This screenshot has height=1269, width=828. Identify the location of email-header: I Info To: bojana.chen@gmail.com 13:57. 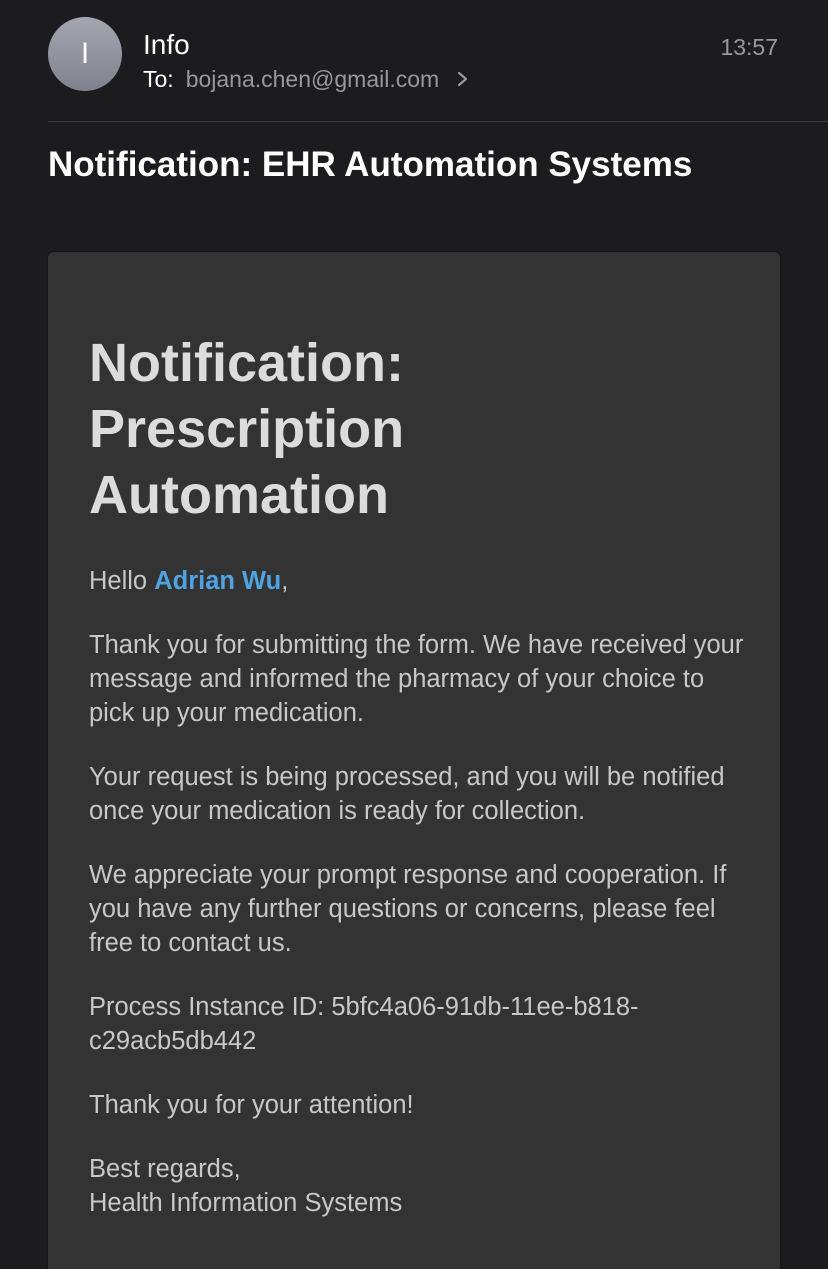
(414, 61).